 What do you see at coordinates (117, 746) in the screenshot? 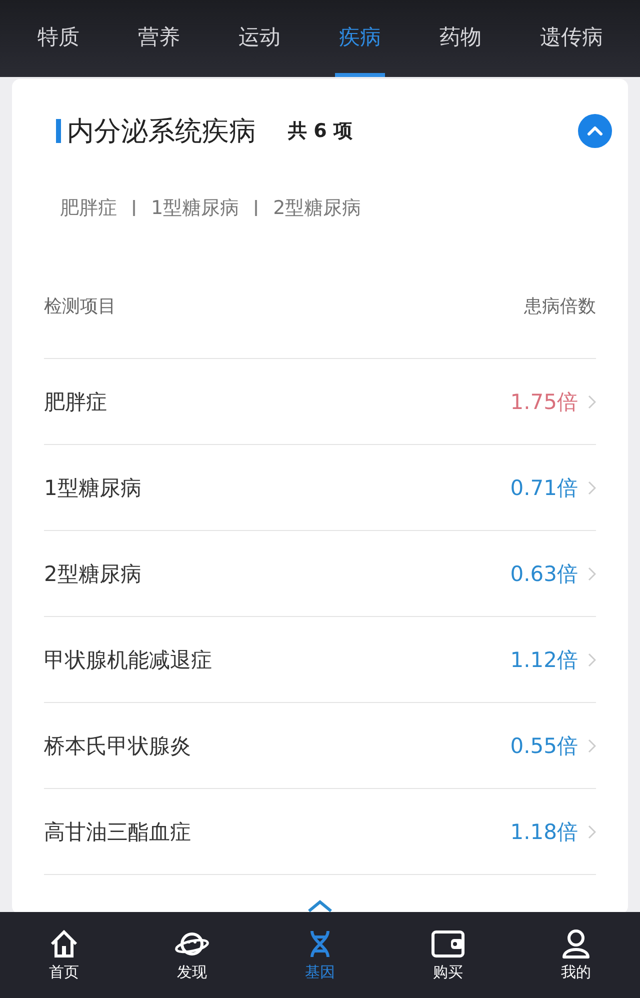
I see `disease-name: 桥本氏甲状腺炎` at bounding box center [117, 746].